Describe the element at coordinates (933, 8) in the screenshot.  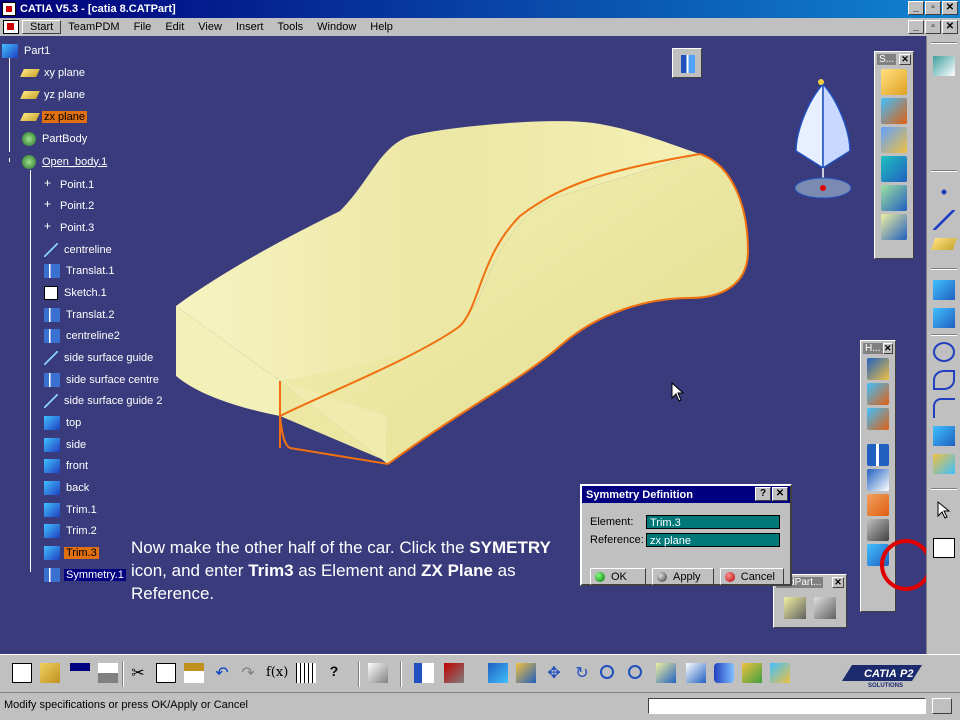
I see `maximize-button: ▫` at that location.